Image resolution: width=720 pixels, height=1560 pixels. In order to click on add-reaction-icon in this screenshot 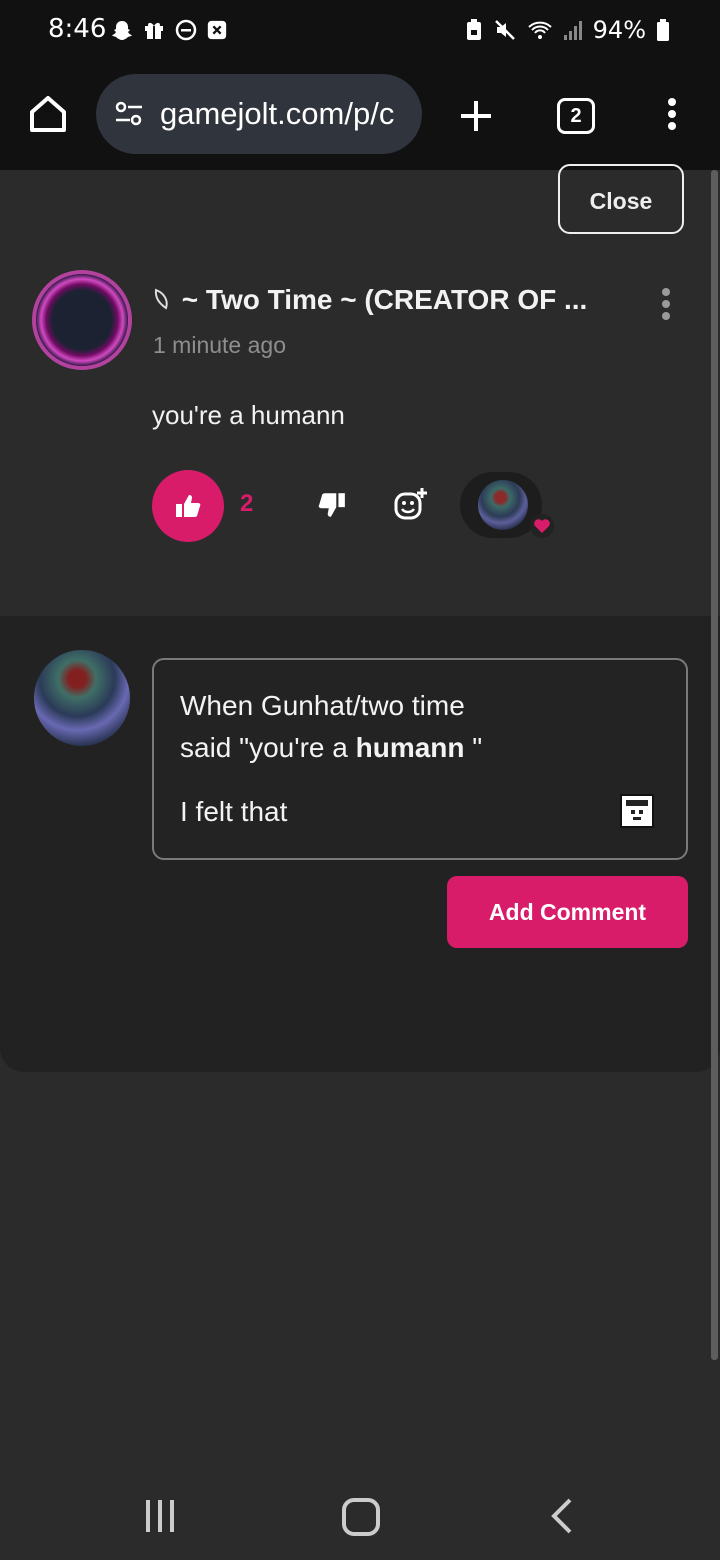, I will do `click(411, 504)`.